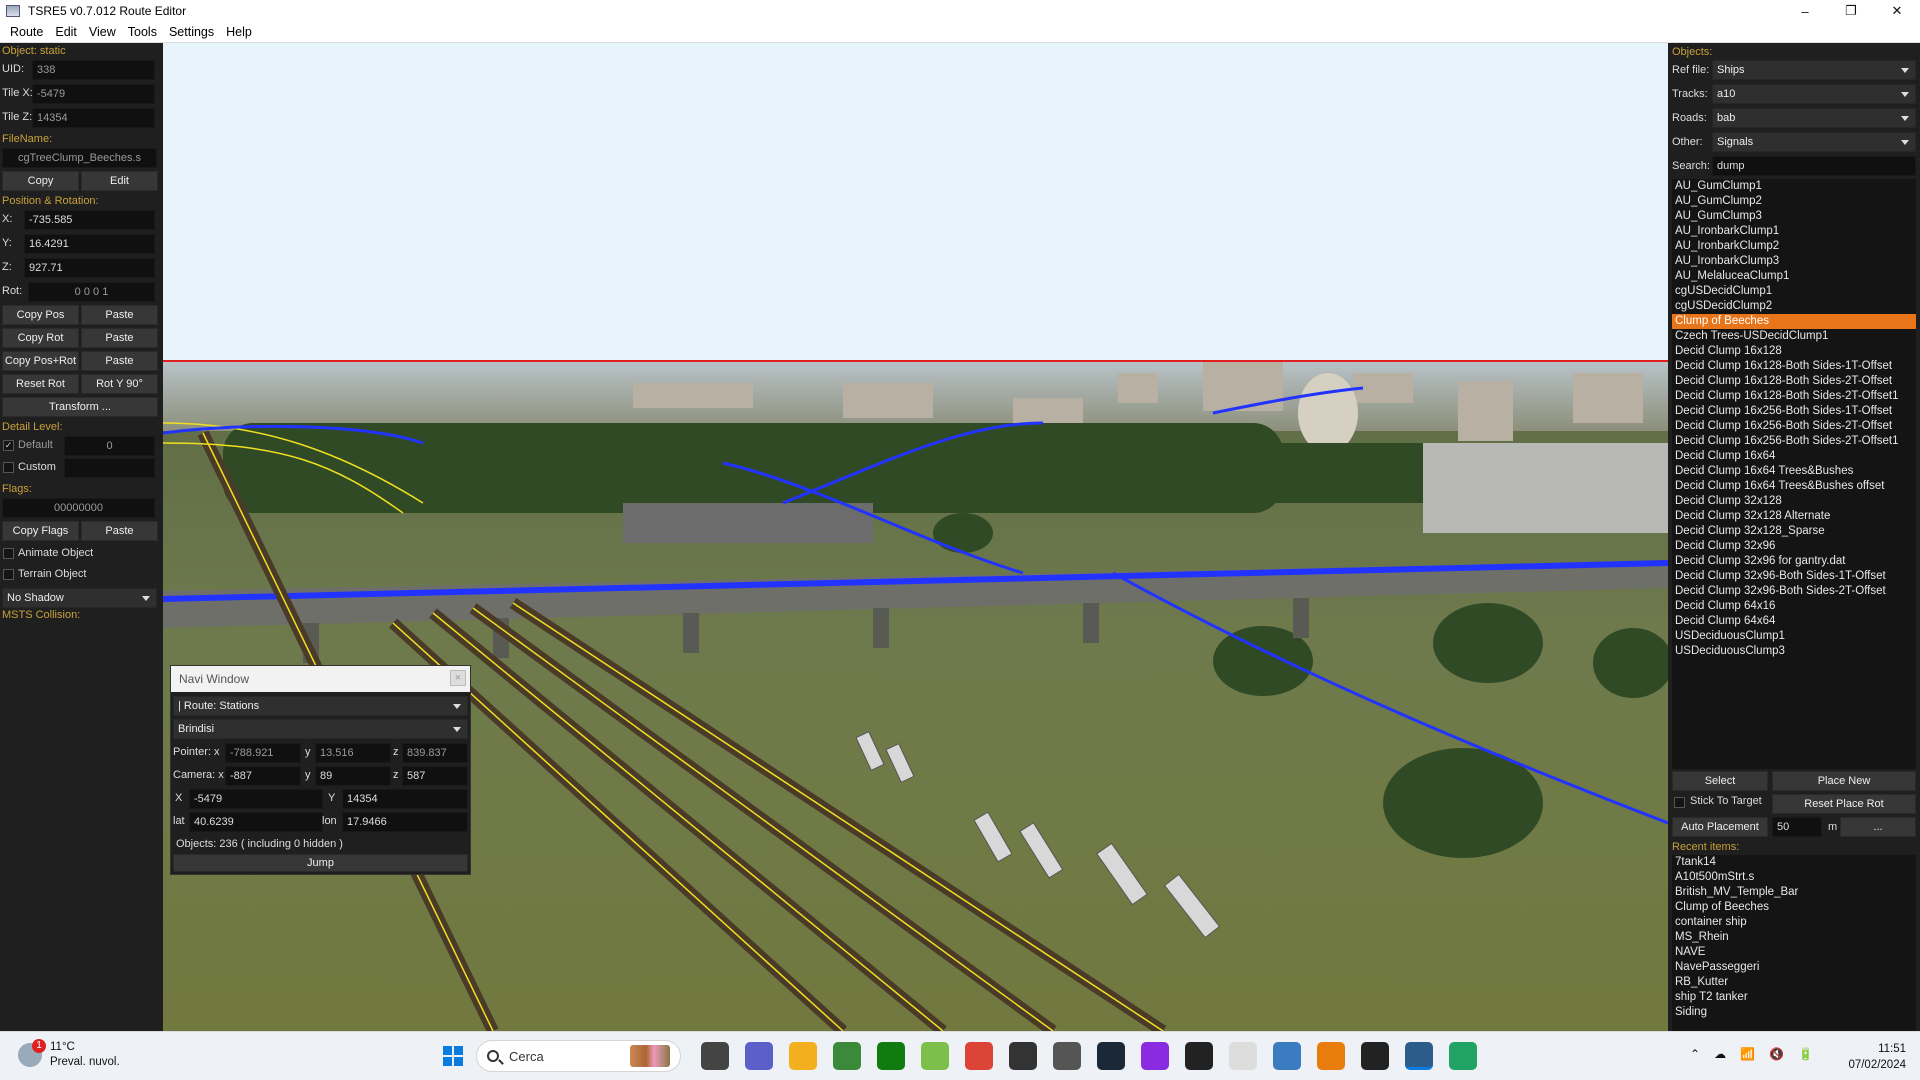 The image size is (1920, 1080). Describe the element at coordinates (1794, 516) in the screenshot. I see `object-list-item: Decid Clump 32x128 Alternate` at that location.